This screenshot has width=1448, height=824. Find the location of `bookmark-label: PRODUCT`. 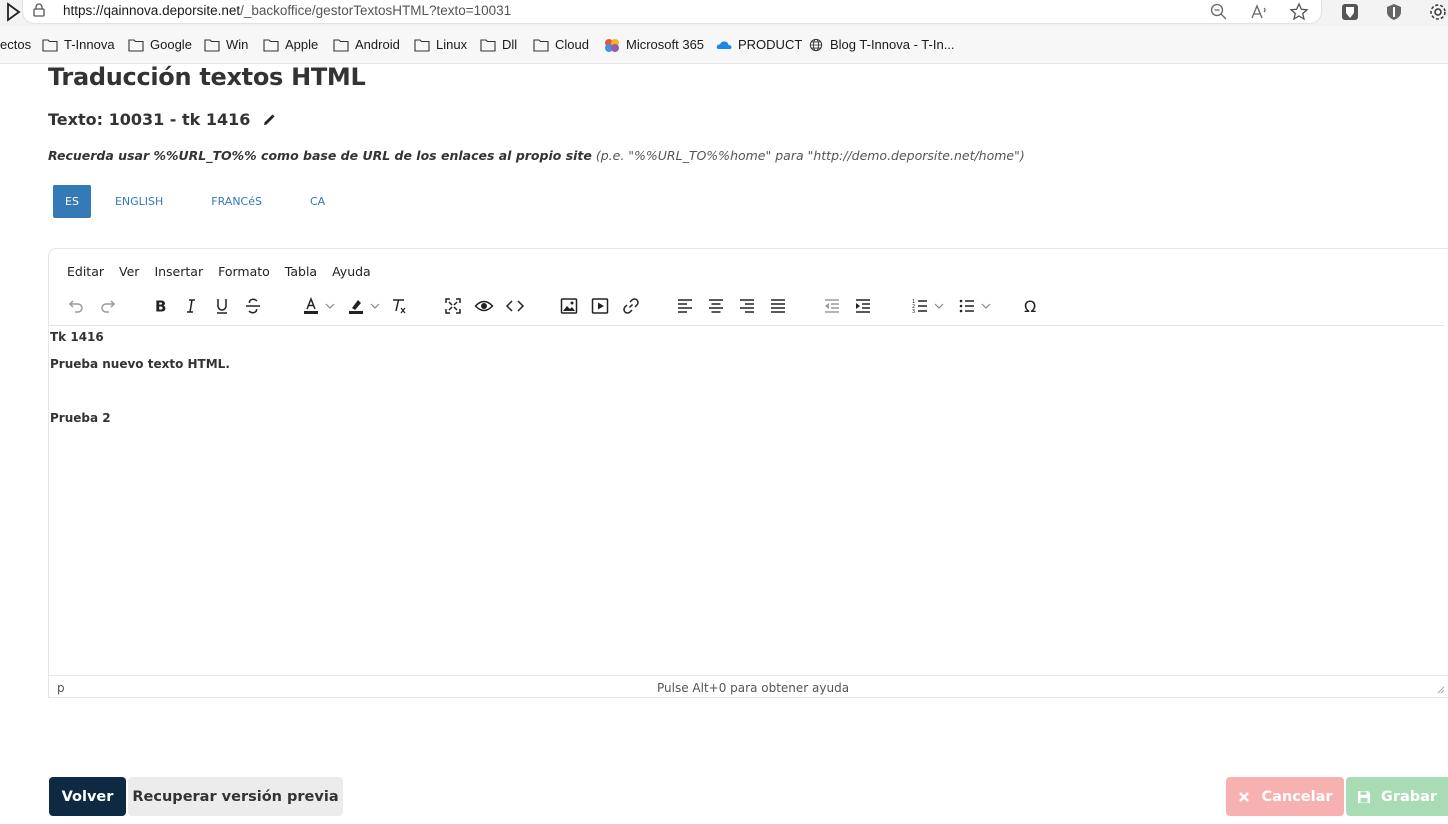

bookmark-label: PRODUCT is located at coordinates (770, 44).